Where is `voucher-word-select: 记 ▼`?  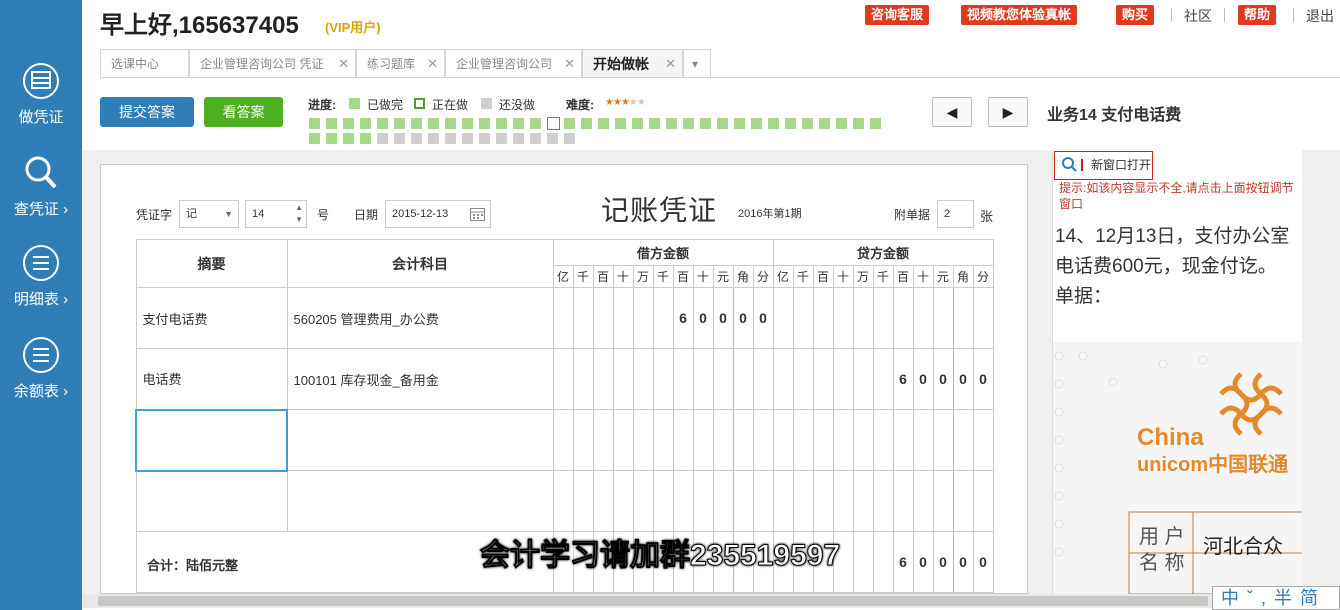
voucher-word-select: 记 ▼ is located at coordinates (209, 214).